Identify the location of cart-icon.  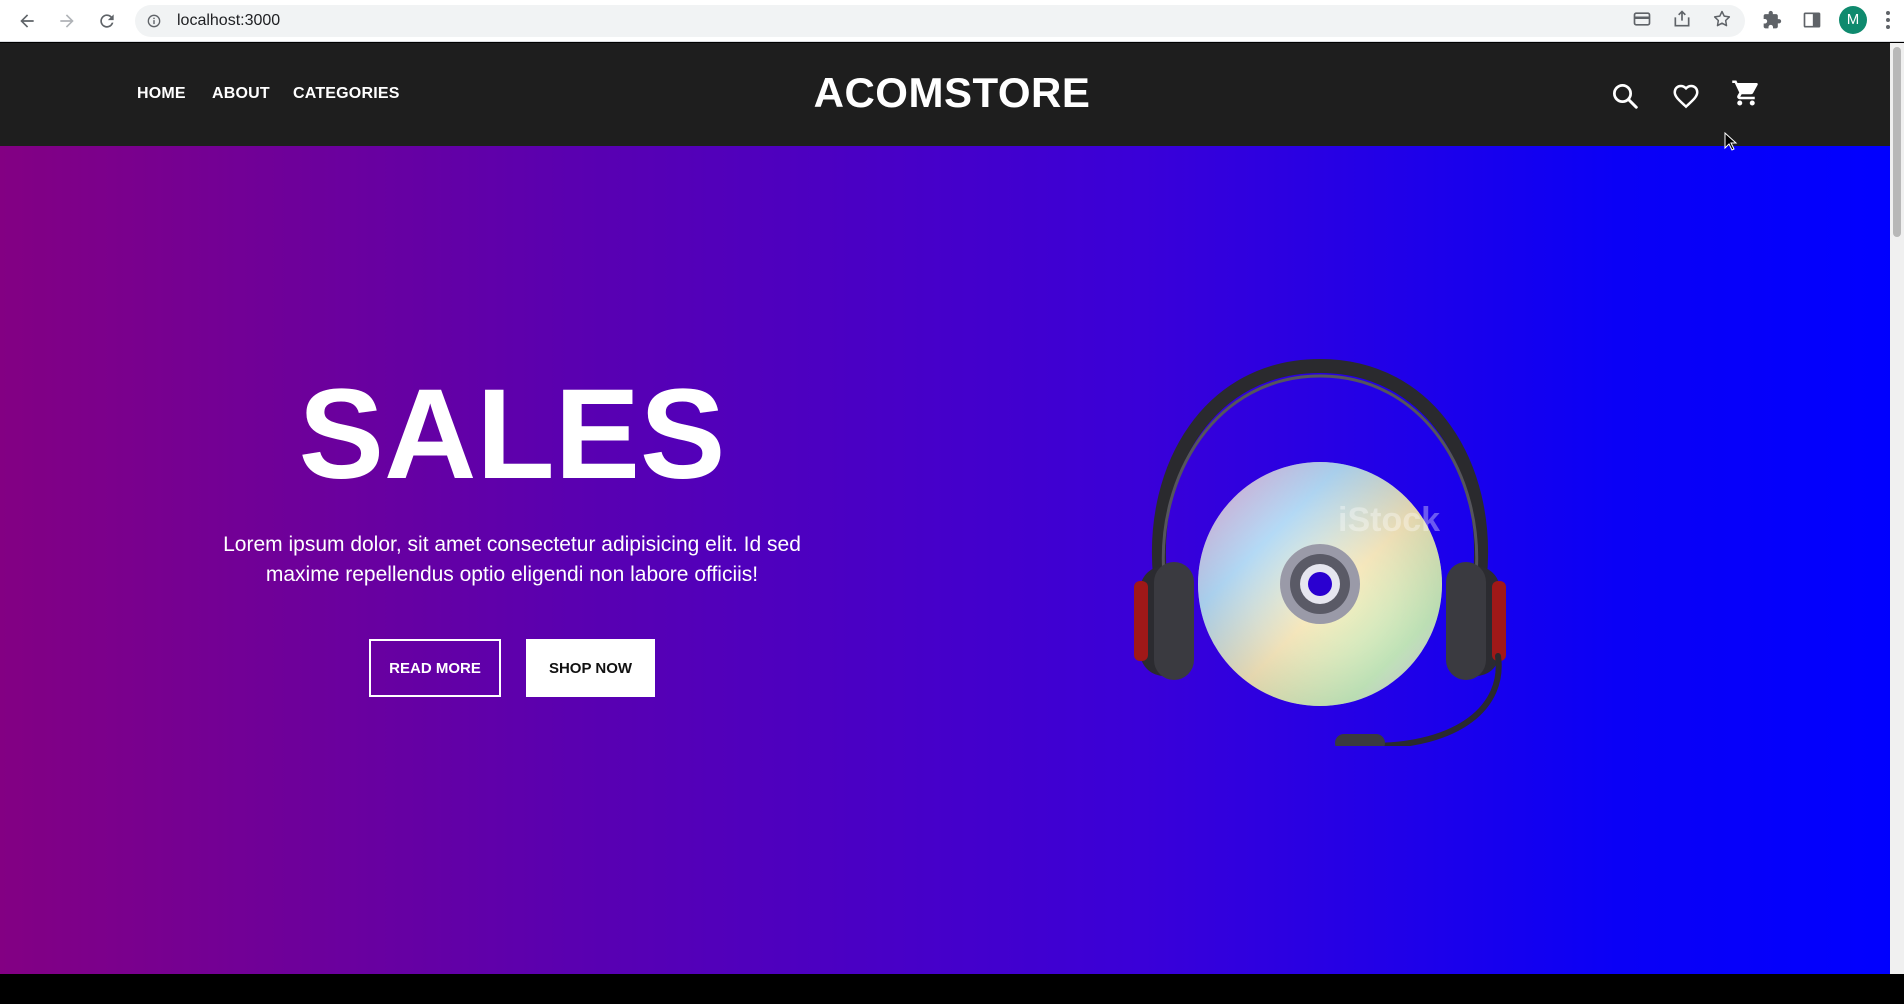
(1745, 93).